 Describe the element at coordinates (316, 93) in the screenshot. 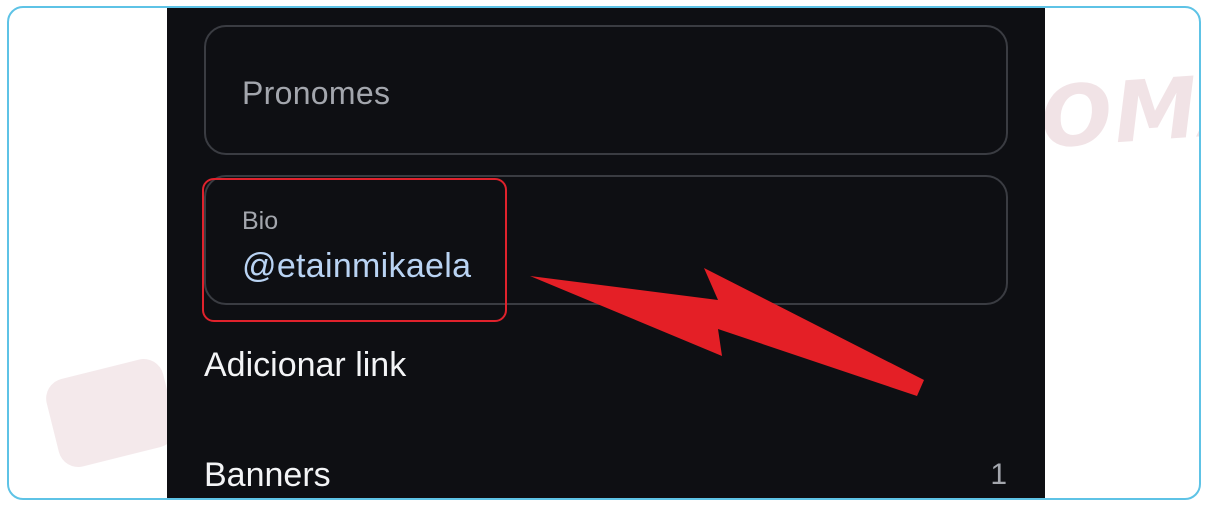

I see `pronouns-placeholder: Pronomes` at that location.